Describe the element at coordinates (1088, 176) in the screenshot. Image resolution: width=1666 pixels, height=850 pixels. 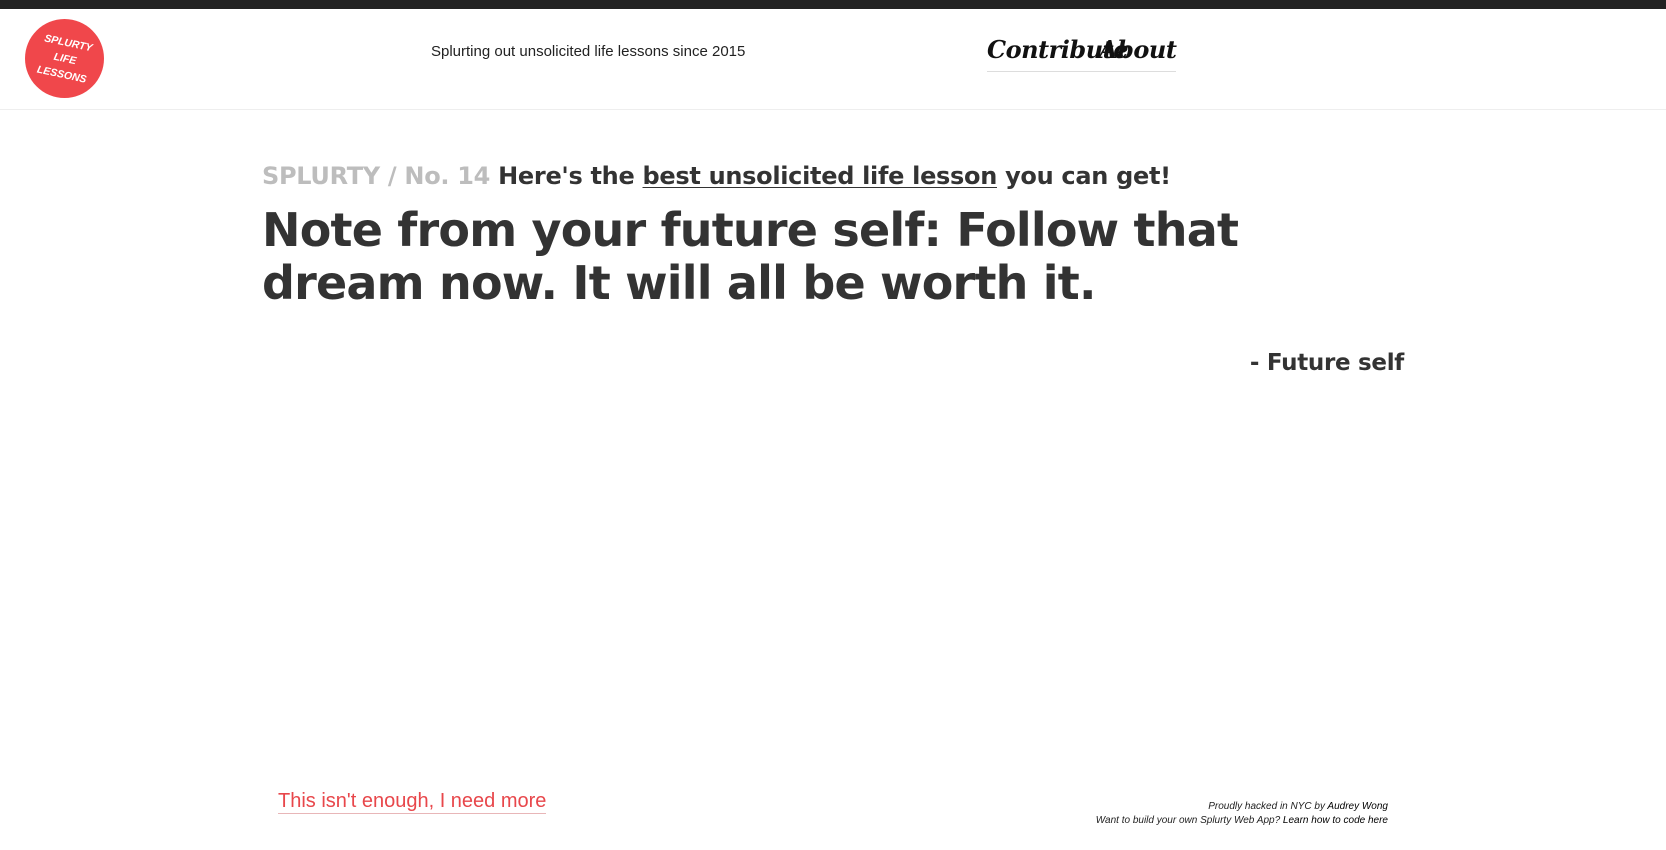
I see `kicker-text-after: you can get!` at that location.